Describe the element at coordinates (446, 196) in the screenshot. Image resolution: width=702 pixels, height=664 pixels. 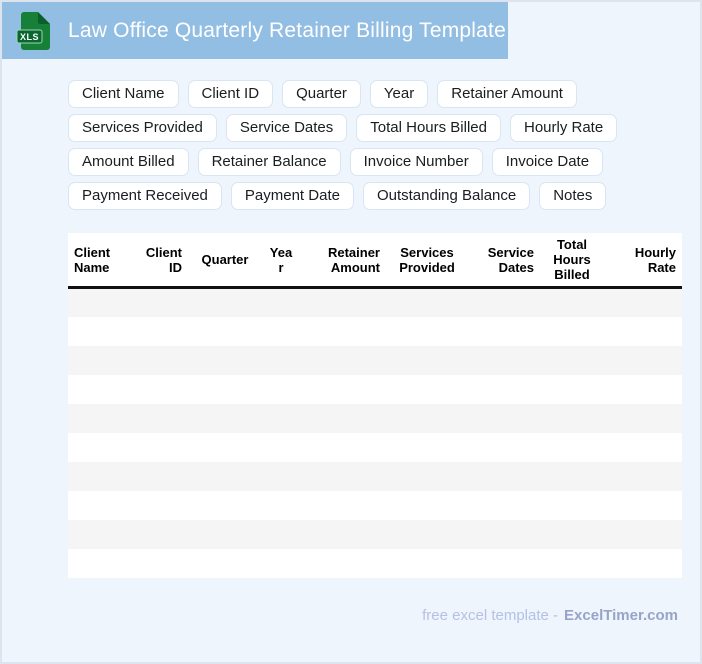
I see `chip-outstanding-balance: Outstanding Balance` at that location.